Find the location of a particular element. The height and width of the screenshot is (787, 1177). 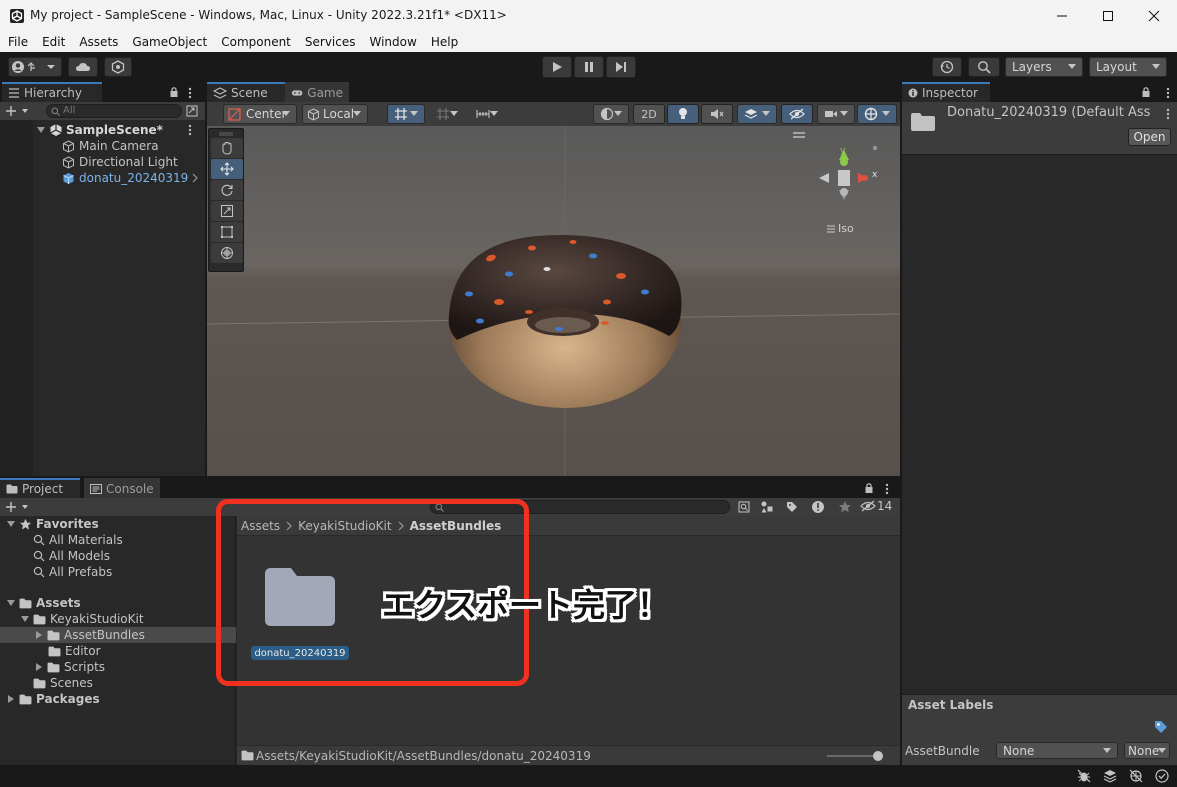

drag-handle-icon is located at coordinates (226, 134).